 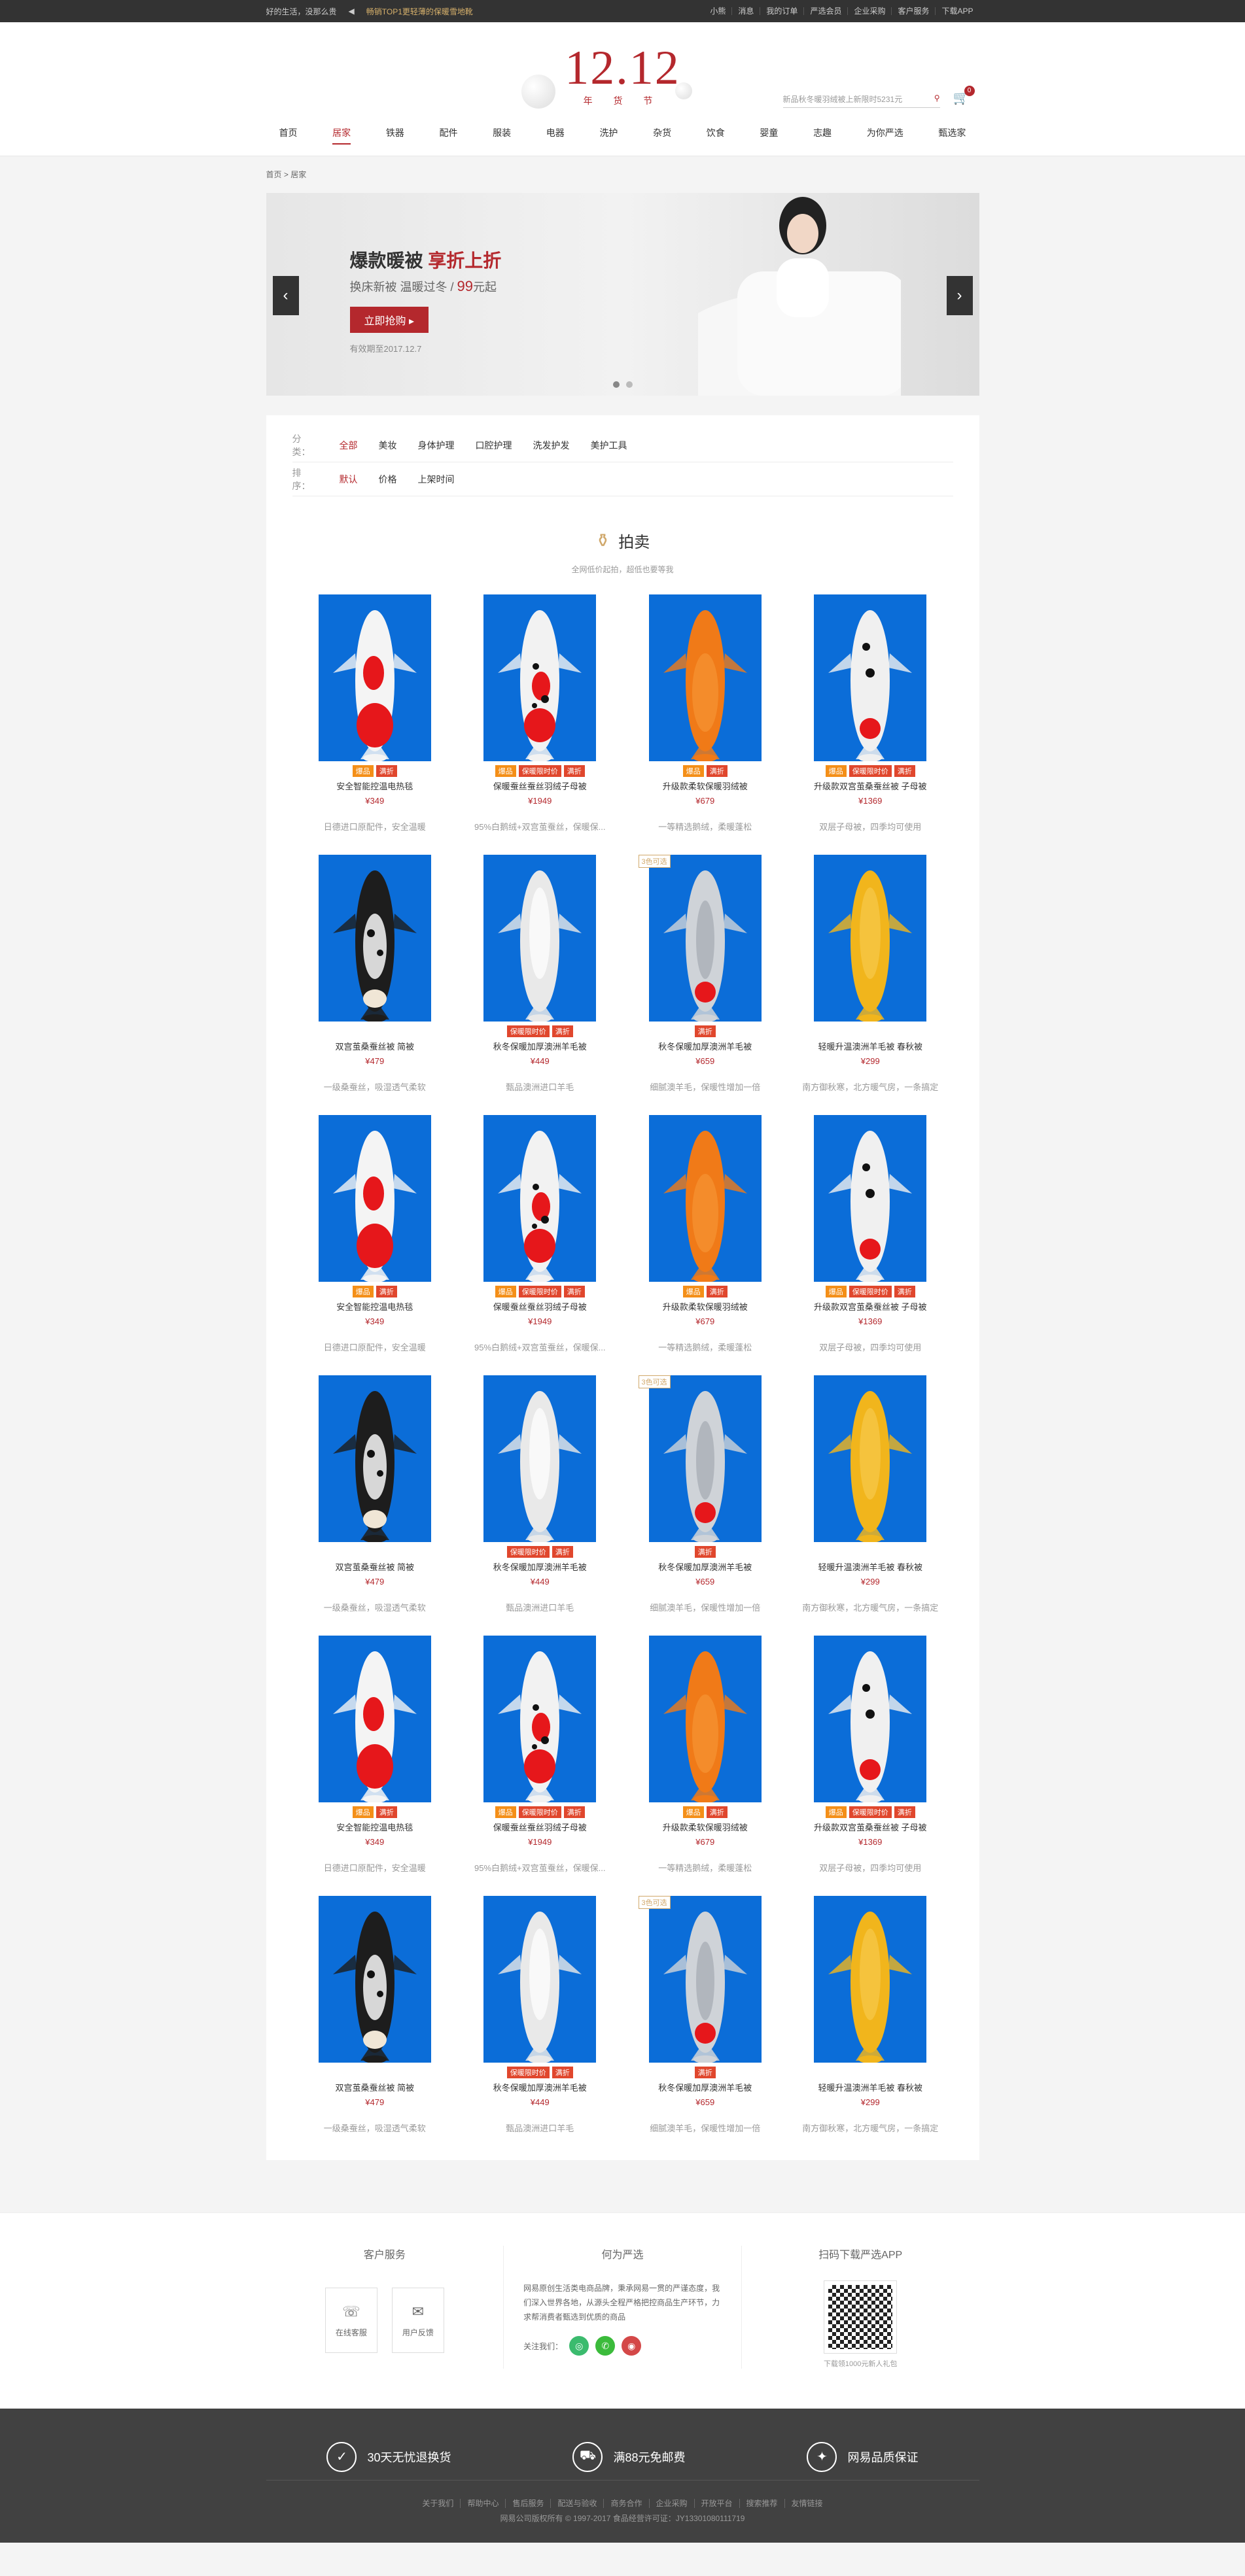 What do you see at coordinates (274, 174) in the screenshot?
I see `breadcrumb-home: 首页` at bounding box center [274, 174].